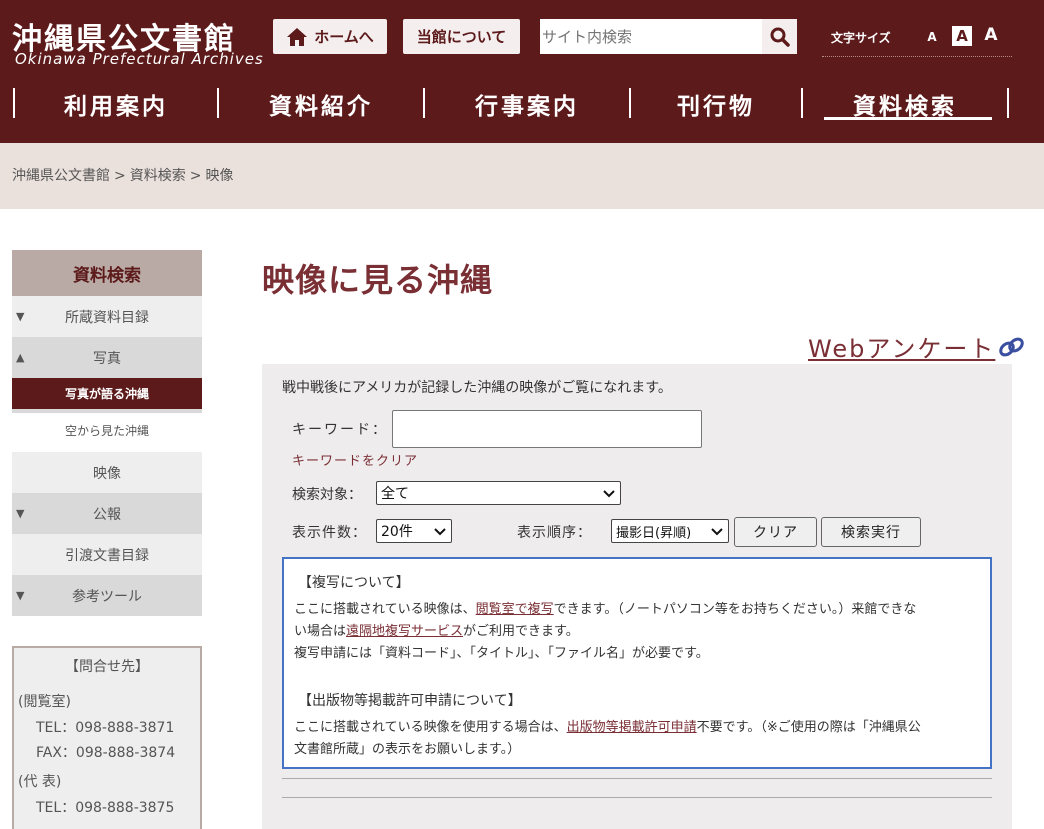  What do you see at coordinates (410, 701) in the screenshot?
I see `publication-heading: 【出版物等掲載許可申請について】` at bounding box center [410, 701].